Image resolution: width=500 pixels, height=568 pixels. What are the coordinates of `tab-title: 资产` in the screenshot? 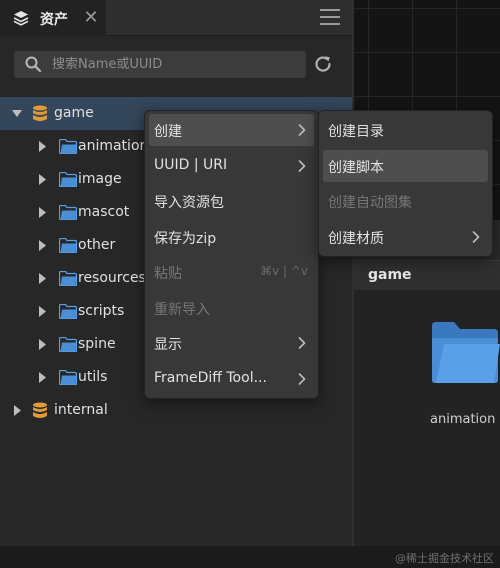 It's located at (54, 20).